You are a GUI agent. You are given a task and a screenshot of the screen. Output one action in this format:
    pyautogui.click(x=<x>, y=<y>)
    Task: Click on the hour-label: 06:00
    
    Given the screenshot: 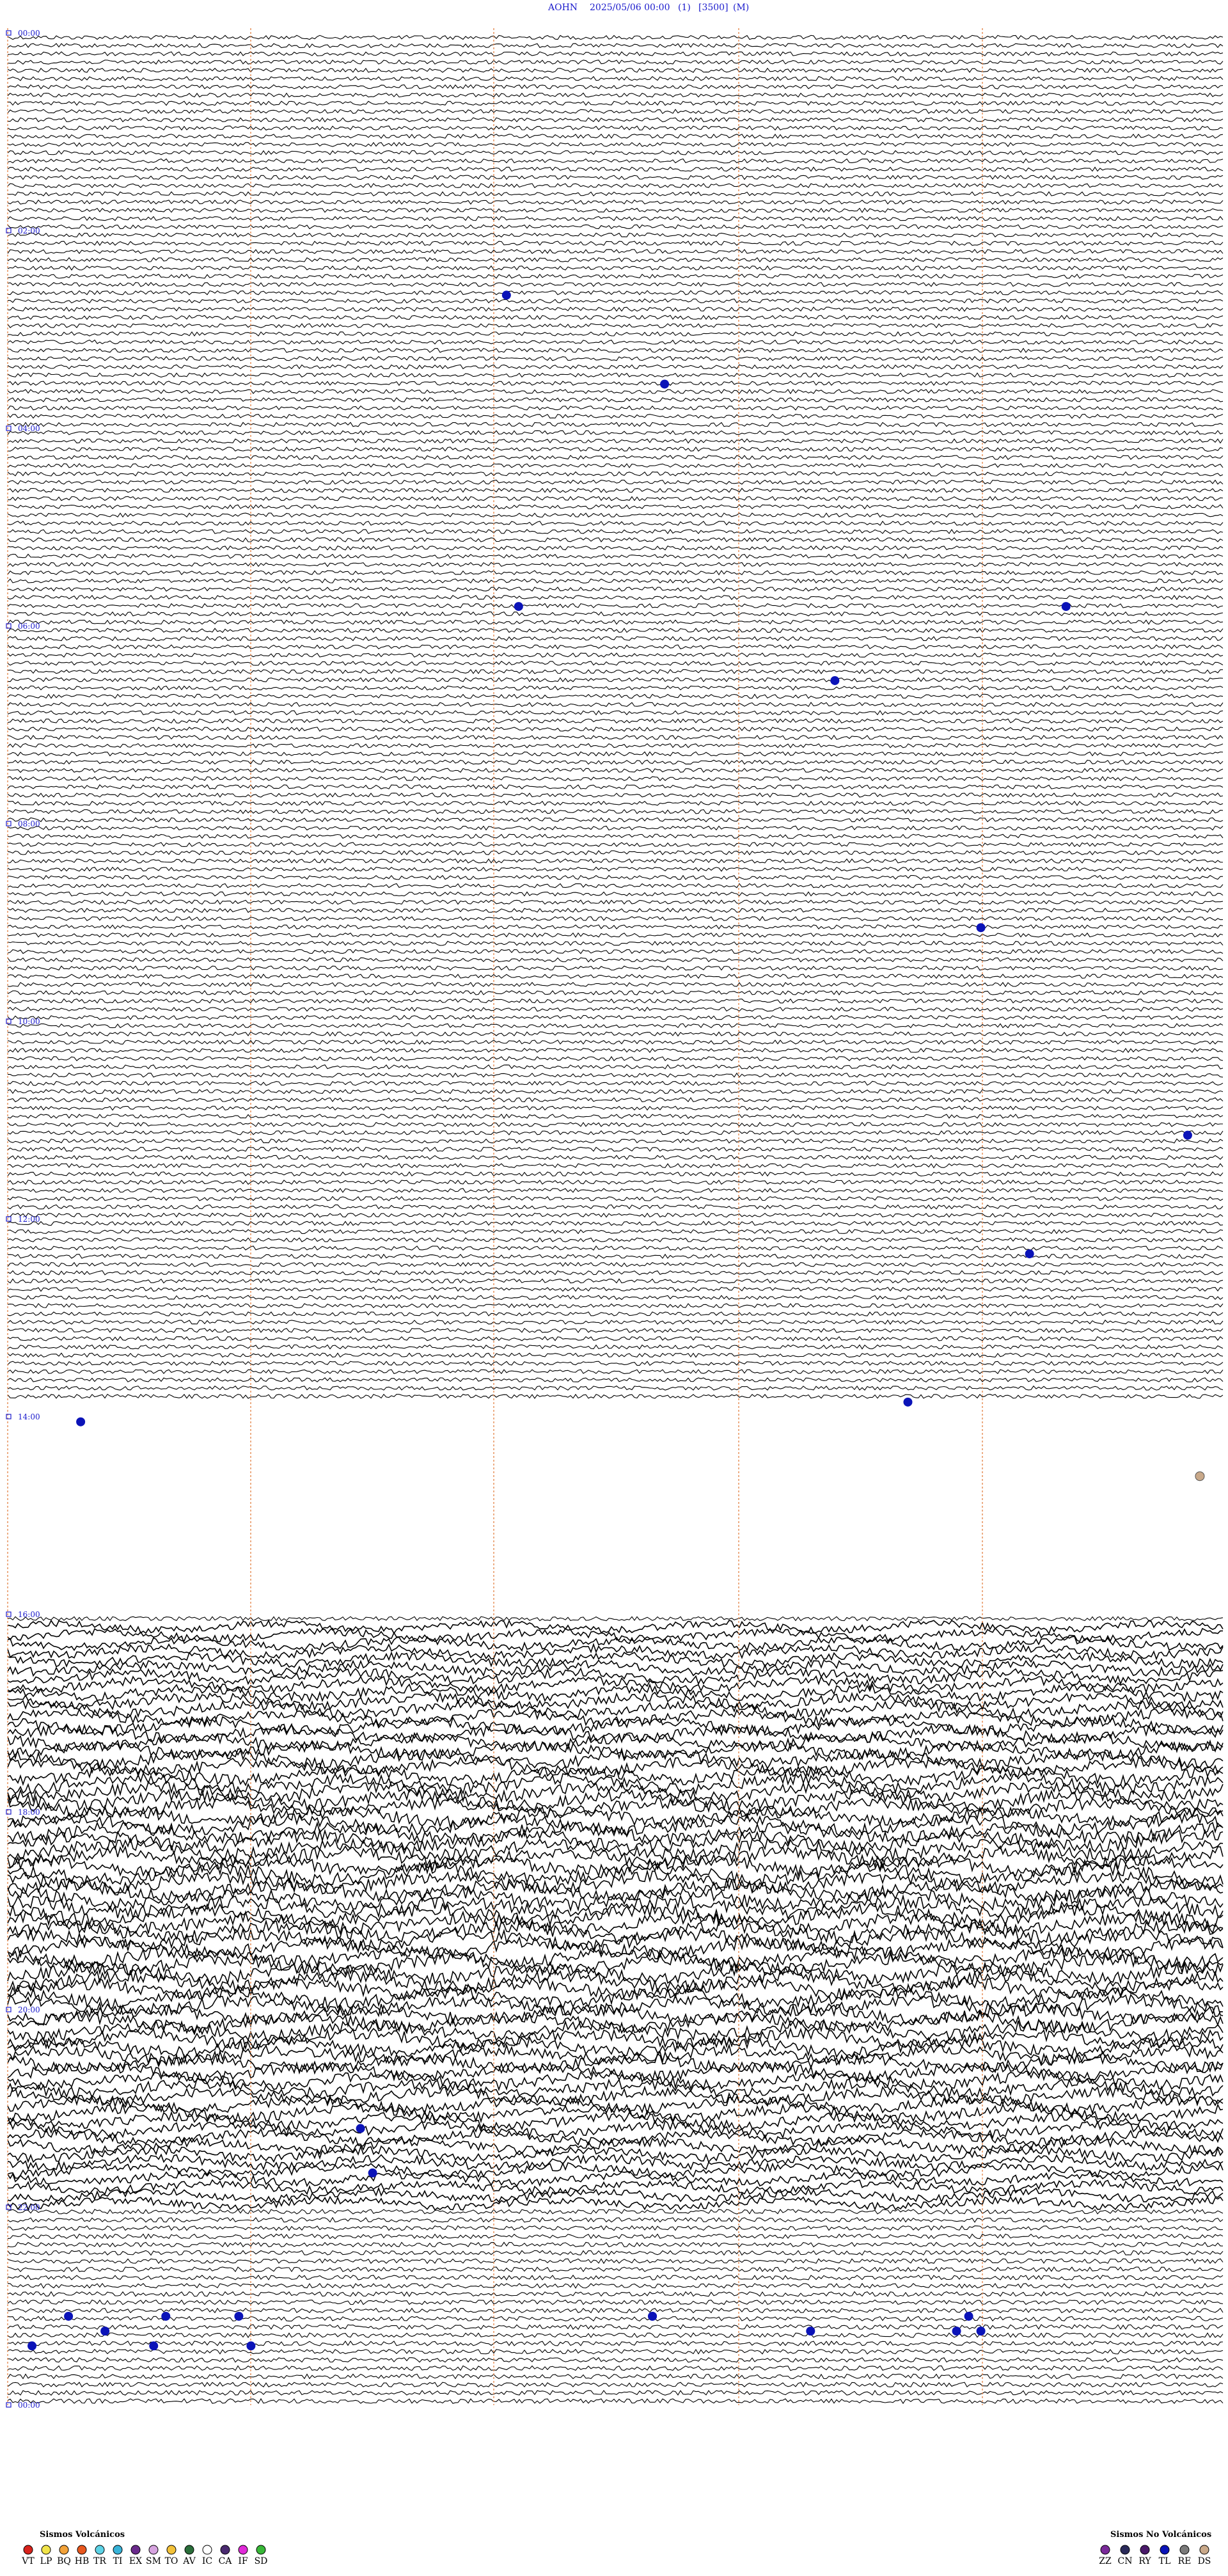 What is the action you would take?
    pyautogui.click(x=29, y=626)
    